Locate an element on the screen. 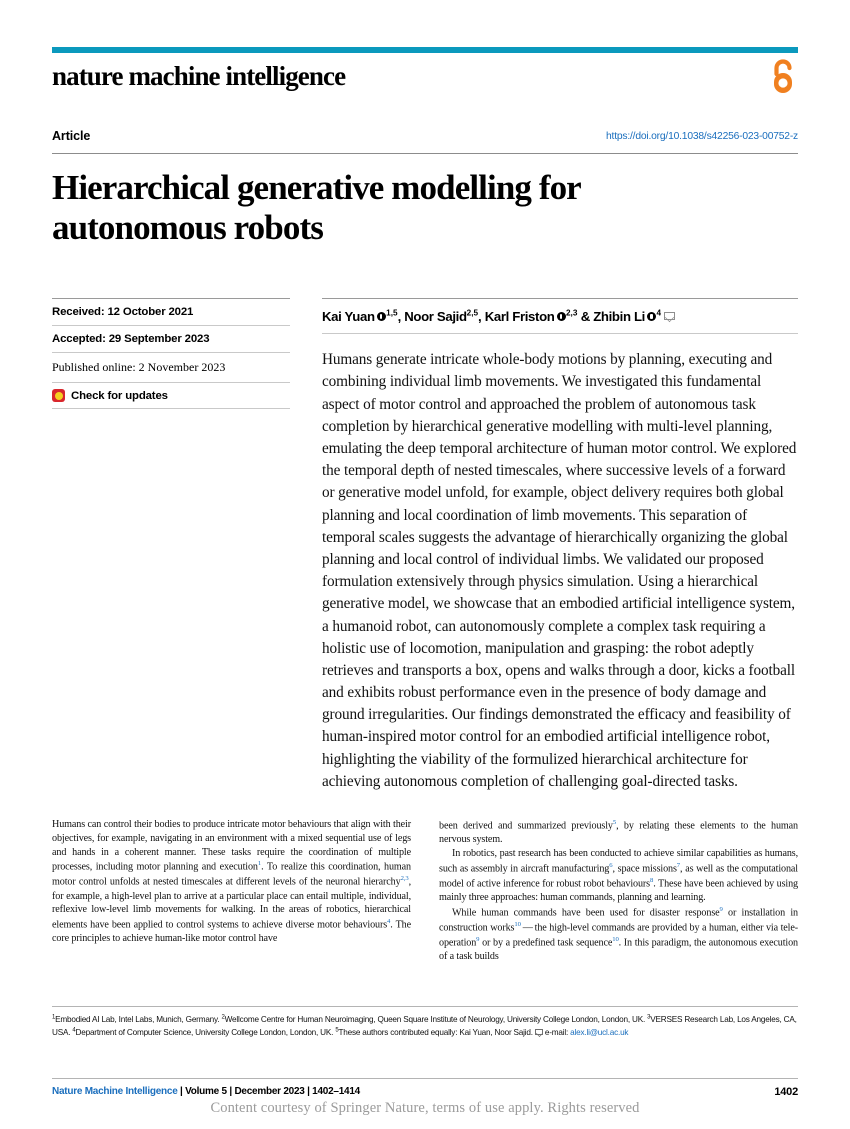 Image resolution: width=850 pixels, height=1129 pixels. author-affiliation-markers: 2,5 is located at coordinates (472, 313).